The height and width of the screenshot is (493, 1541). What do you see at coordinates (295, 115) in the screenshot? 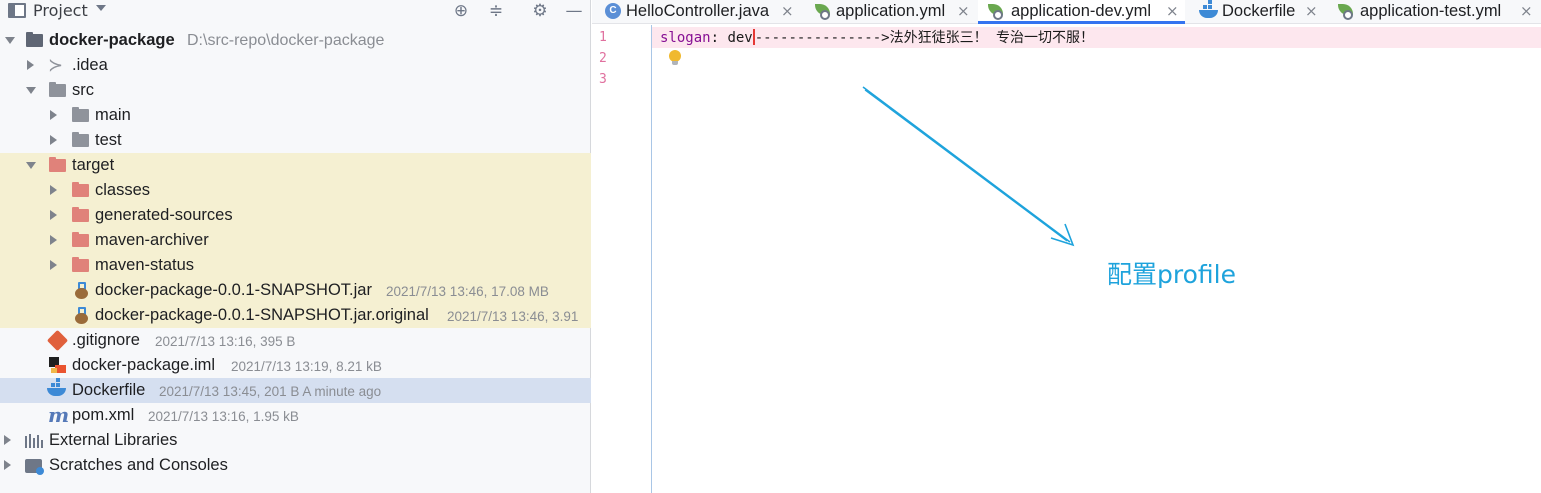
I see `tree-item-main: main` at bounding box center [295, 115].